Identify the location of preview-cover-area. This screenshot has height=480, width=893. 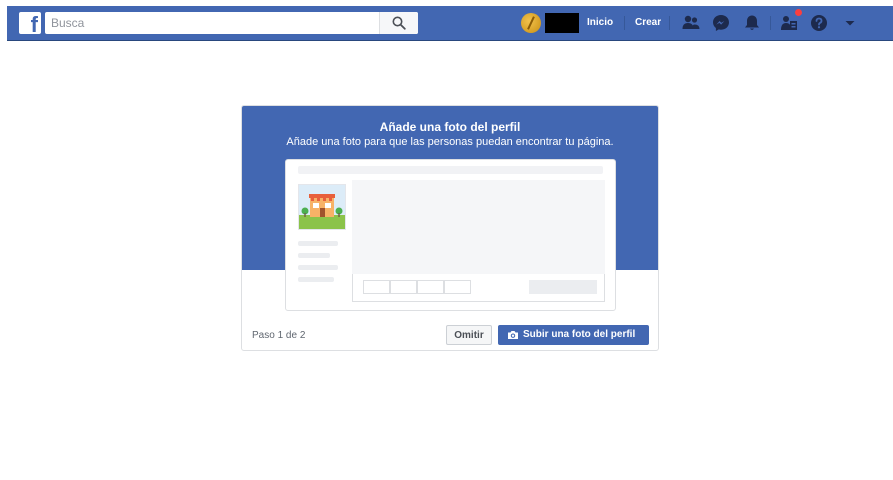
(478, 227).